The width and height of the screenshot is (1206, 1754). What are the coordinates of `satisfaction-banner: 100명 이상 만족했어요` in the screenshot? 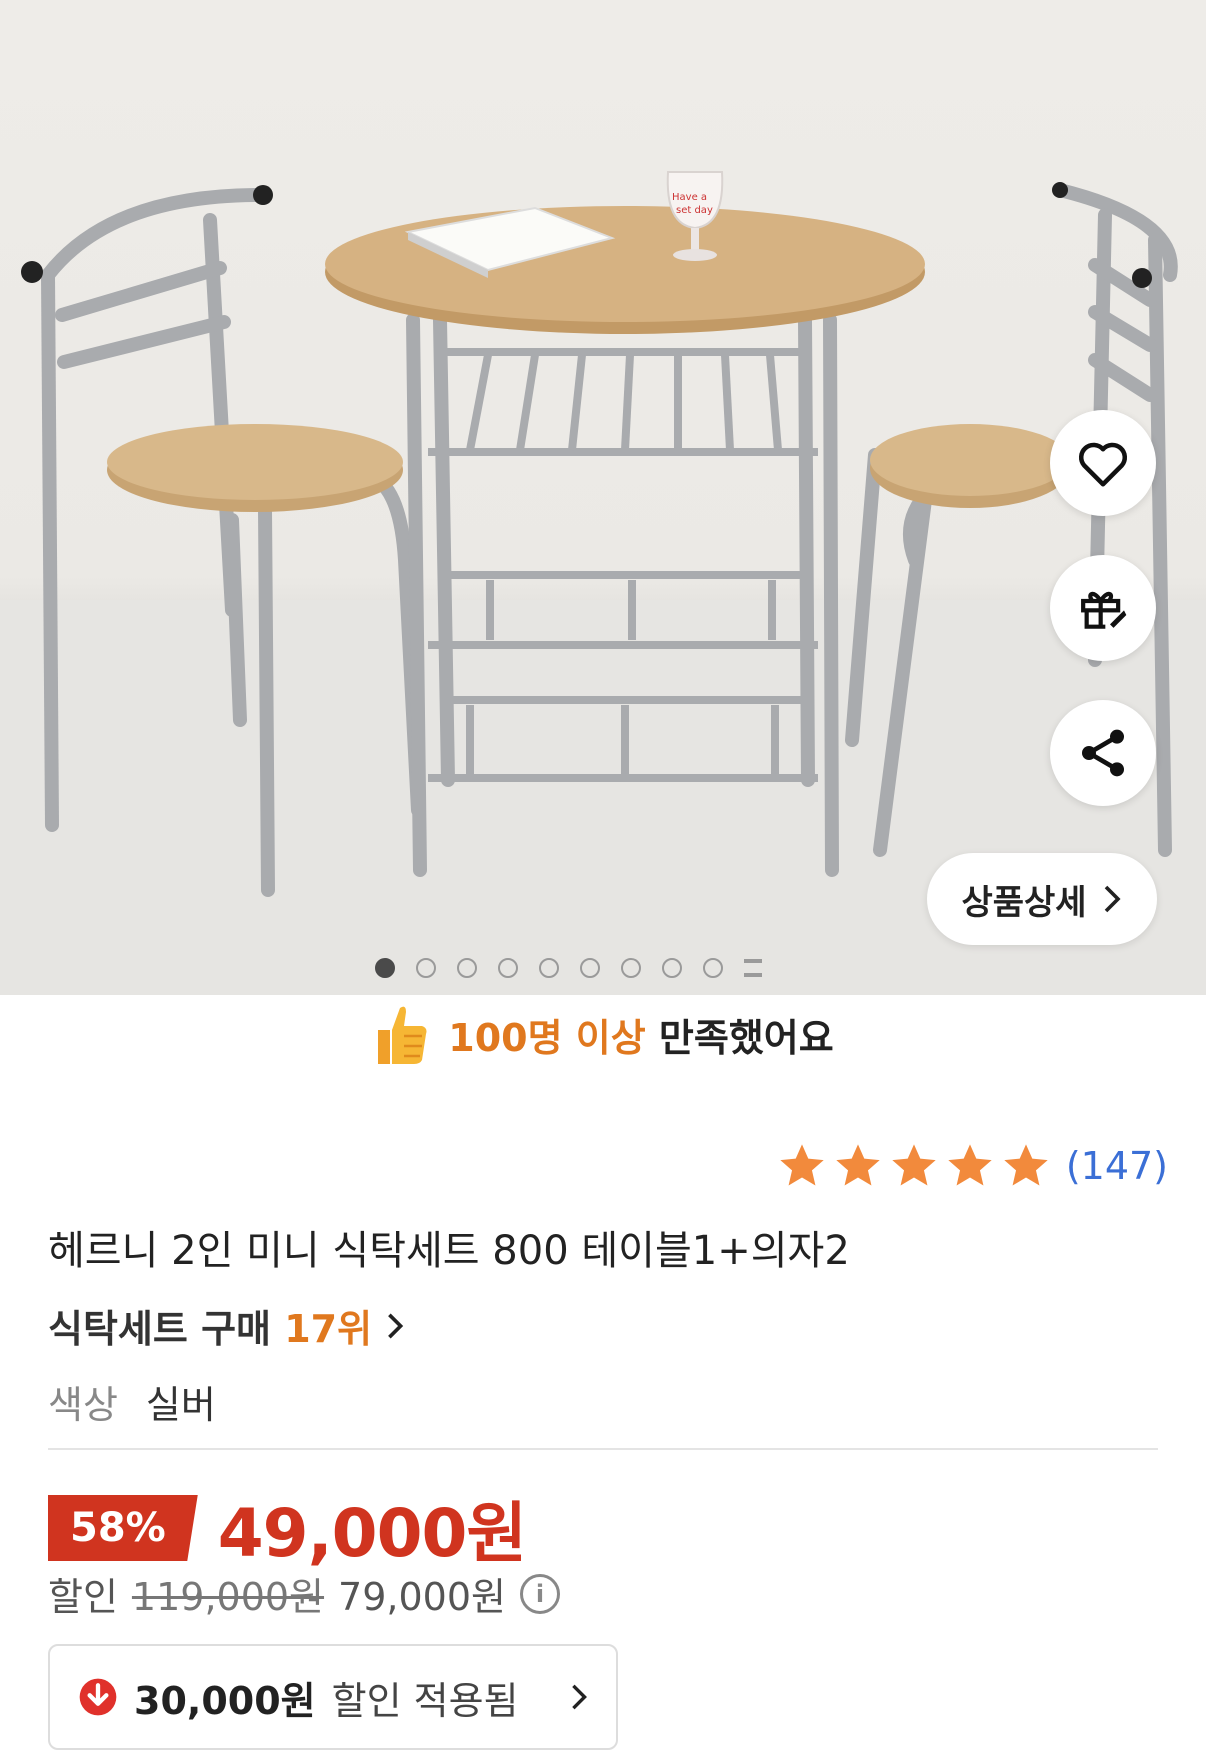 It's located at (603, 1034).